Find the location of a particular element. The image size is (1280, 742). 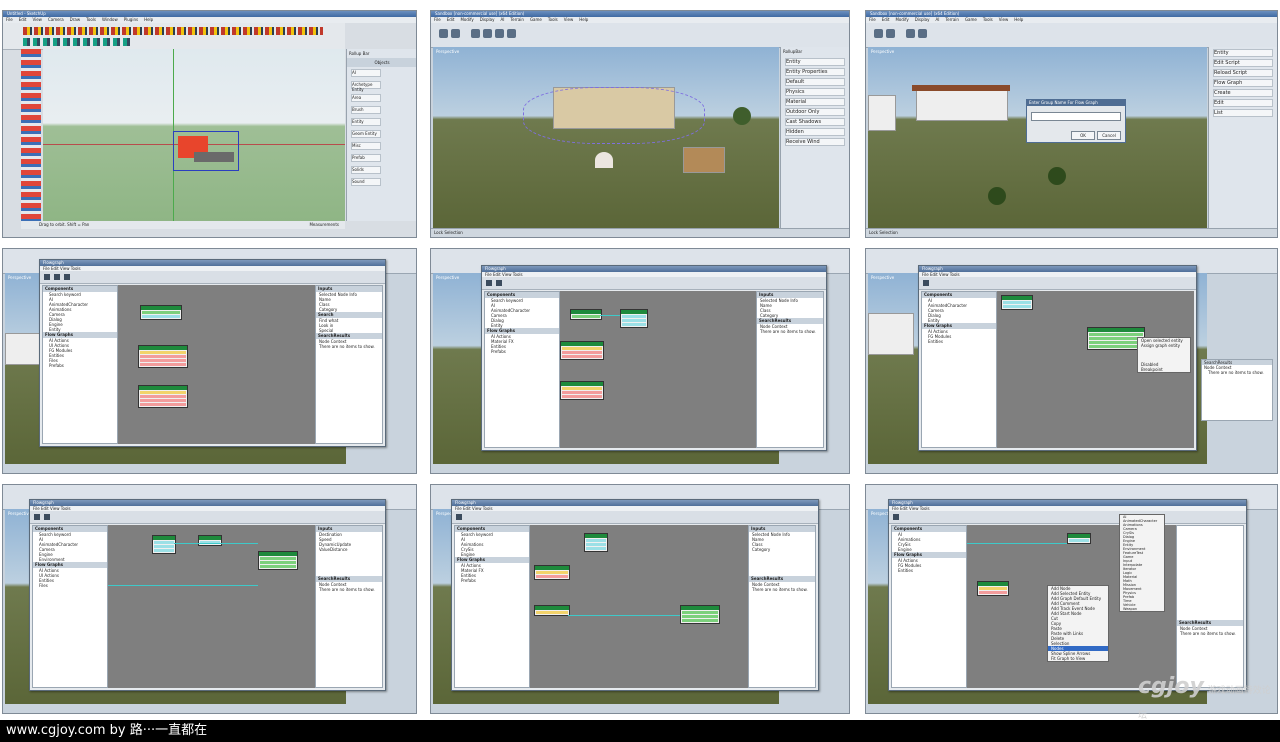

entity-row: Entity is located at coordinates (815, 62).